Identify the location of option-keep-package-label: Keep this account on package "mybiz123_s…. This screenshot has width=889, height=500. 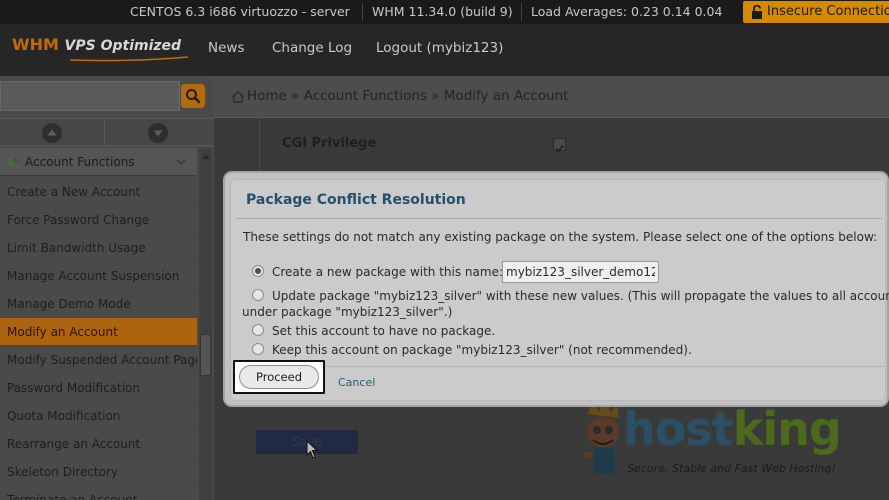
(482, 350).